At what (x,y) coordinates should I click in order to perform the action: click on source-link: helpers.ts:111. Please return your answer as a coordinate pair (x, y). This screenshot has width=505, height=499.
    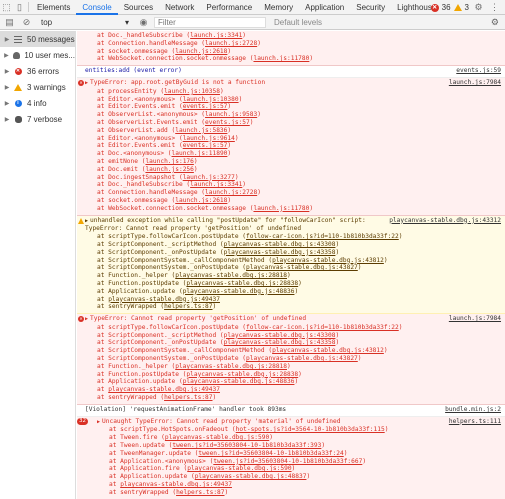
    Looking at the image, I should click on (475, 422).